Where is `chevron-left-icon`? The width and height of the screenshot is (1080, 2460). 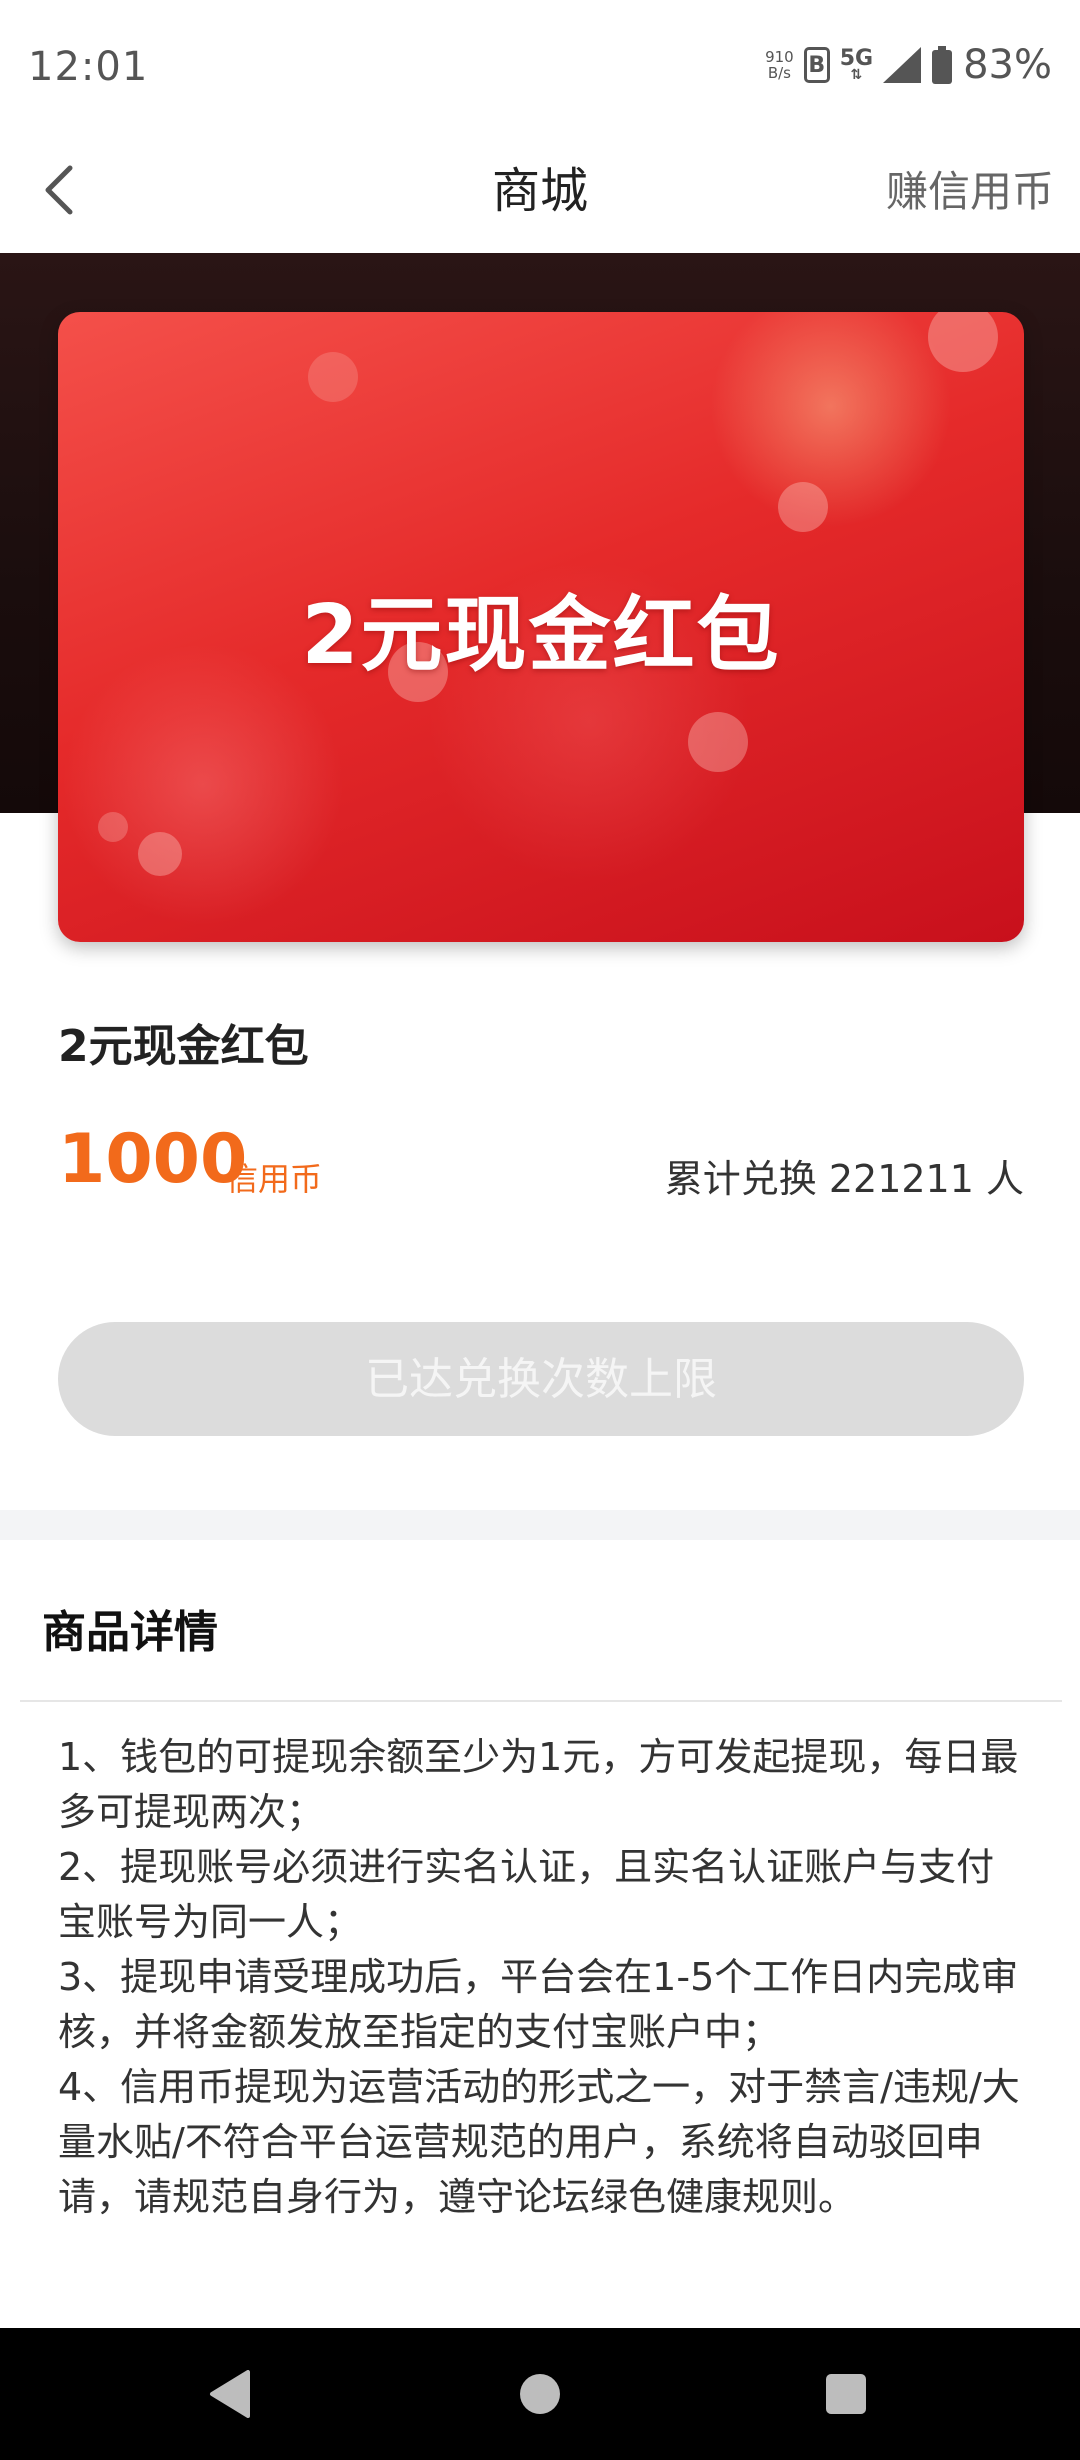 chevron-left-icon is located at coordinates (59, 190).